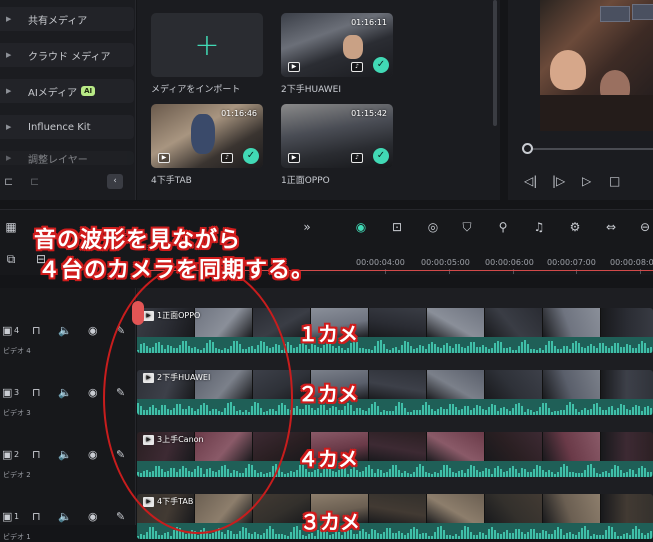 The width and height of the screenshot is (653, 542). I want to click on video-type-icon: ▶, so click(164, 158).